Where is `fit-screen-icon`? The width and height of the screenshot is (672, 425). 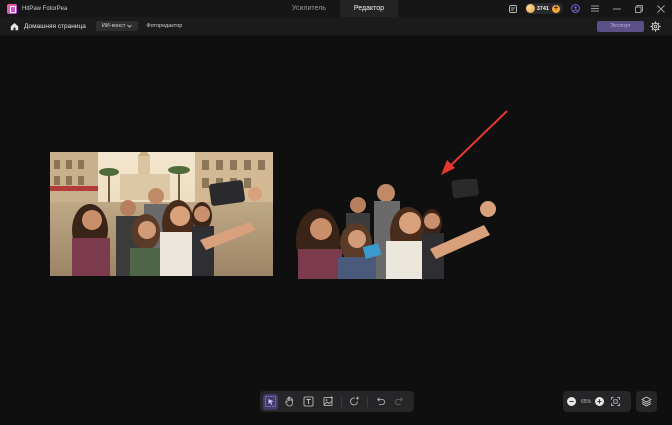 fit-screen-icon is located at coordinates (615, 401).